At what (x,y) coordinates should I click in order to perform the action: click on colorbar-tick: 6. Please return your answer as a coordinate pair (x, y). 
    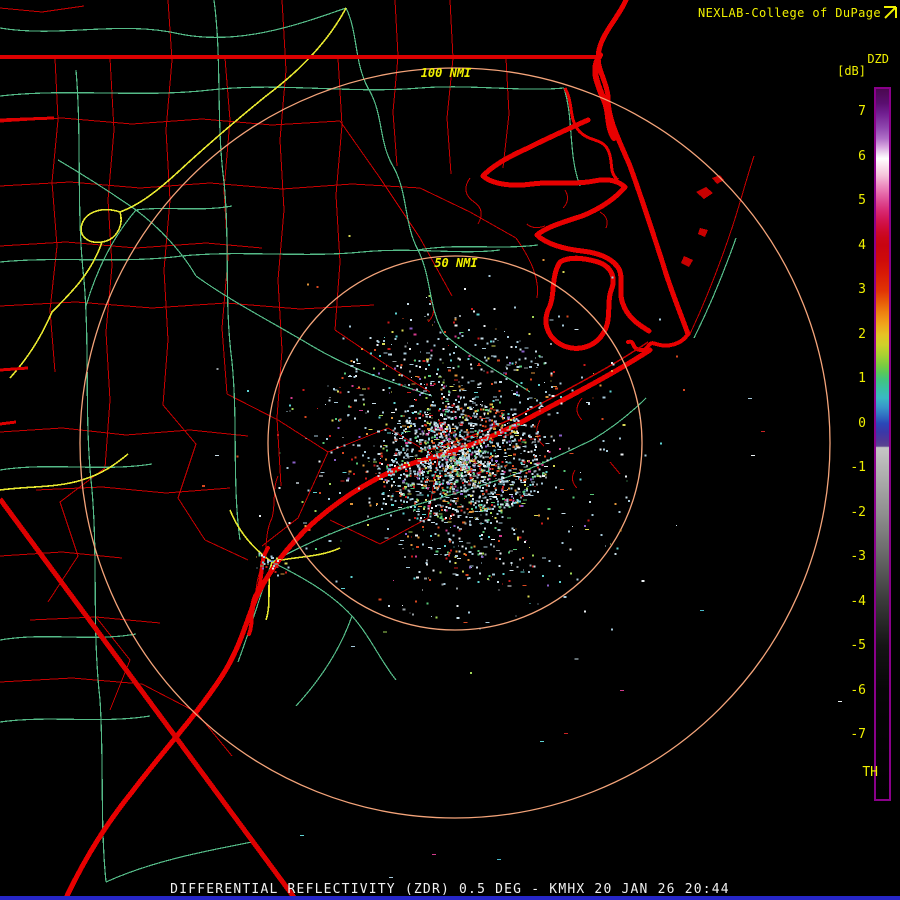
    Looking at the image, I should click on (862, 156).